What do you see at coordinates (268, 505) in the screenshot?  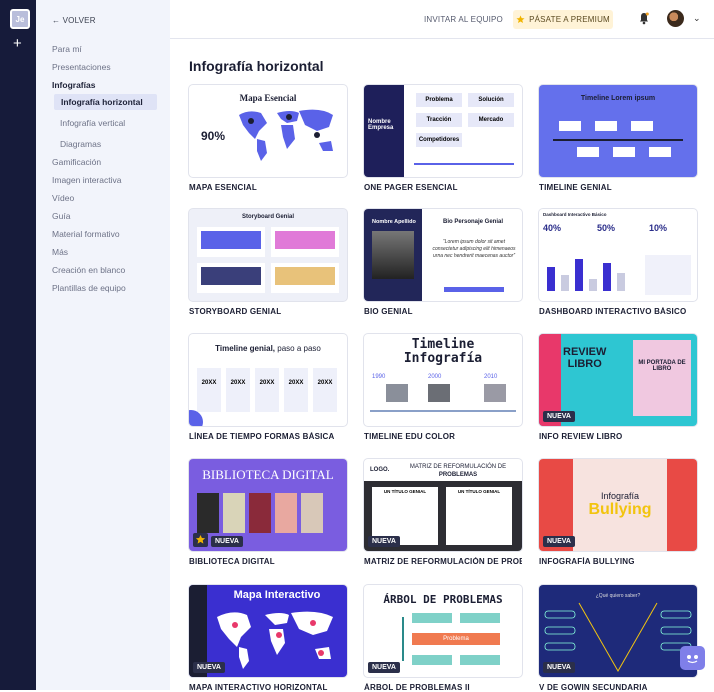 I see `template-thumbnail: BIBLIOTECA DIGITAL NUEVA` at bounding box center [268, 505].